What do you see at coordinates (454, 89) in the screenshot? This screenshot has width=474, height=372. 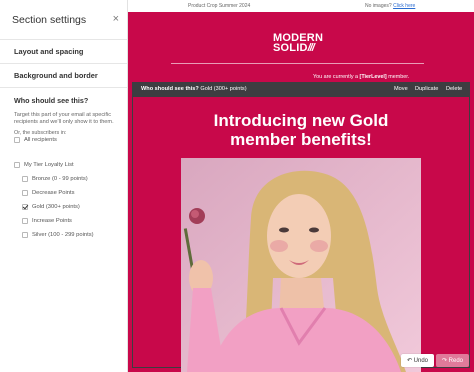 I see `delete-button: Delete` at bounding box center [454, 89].